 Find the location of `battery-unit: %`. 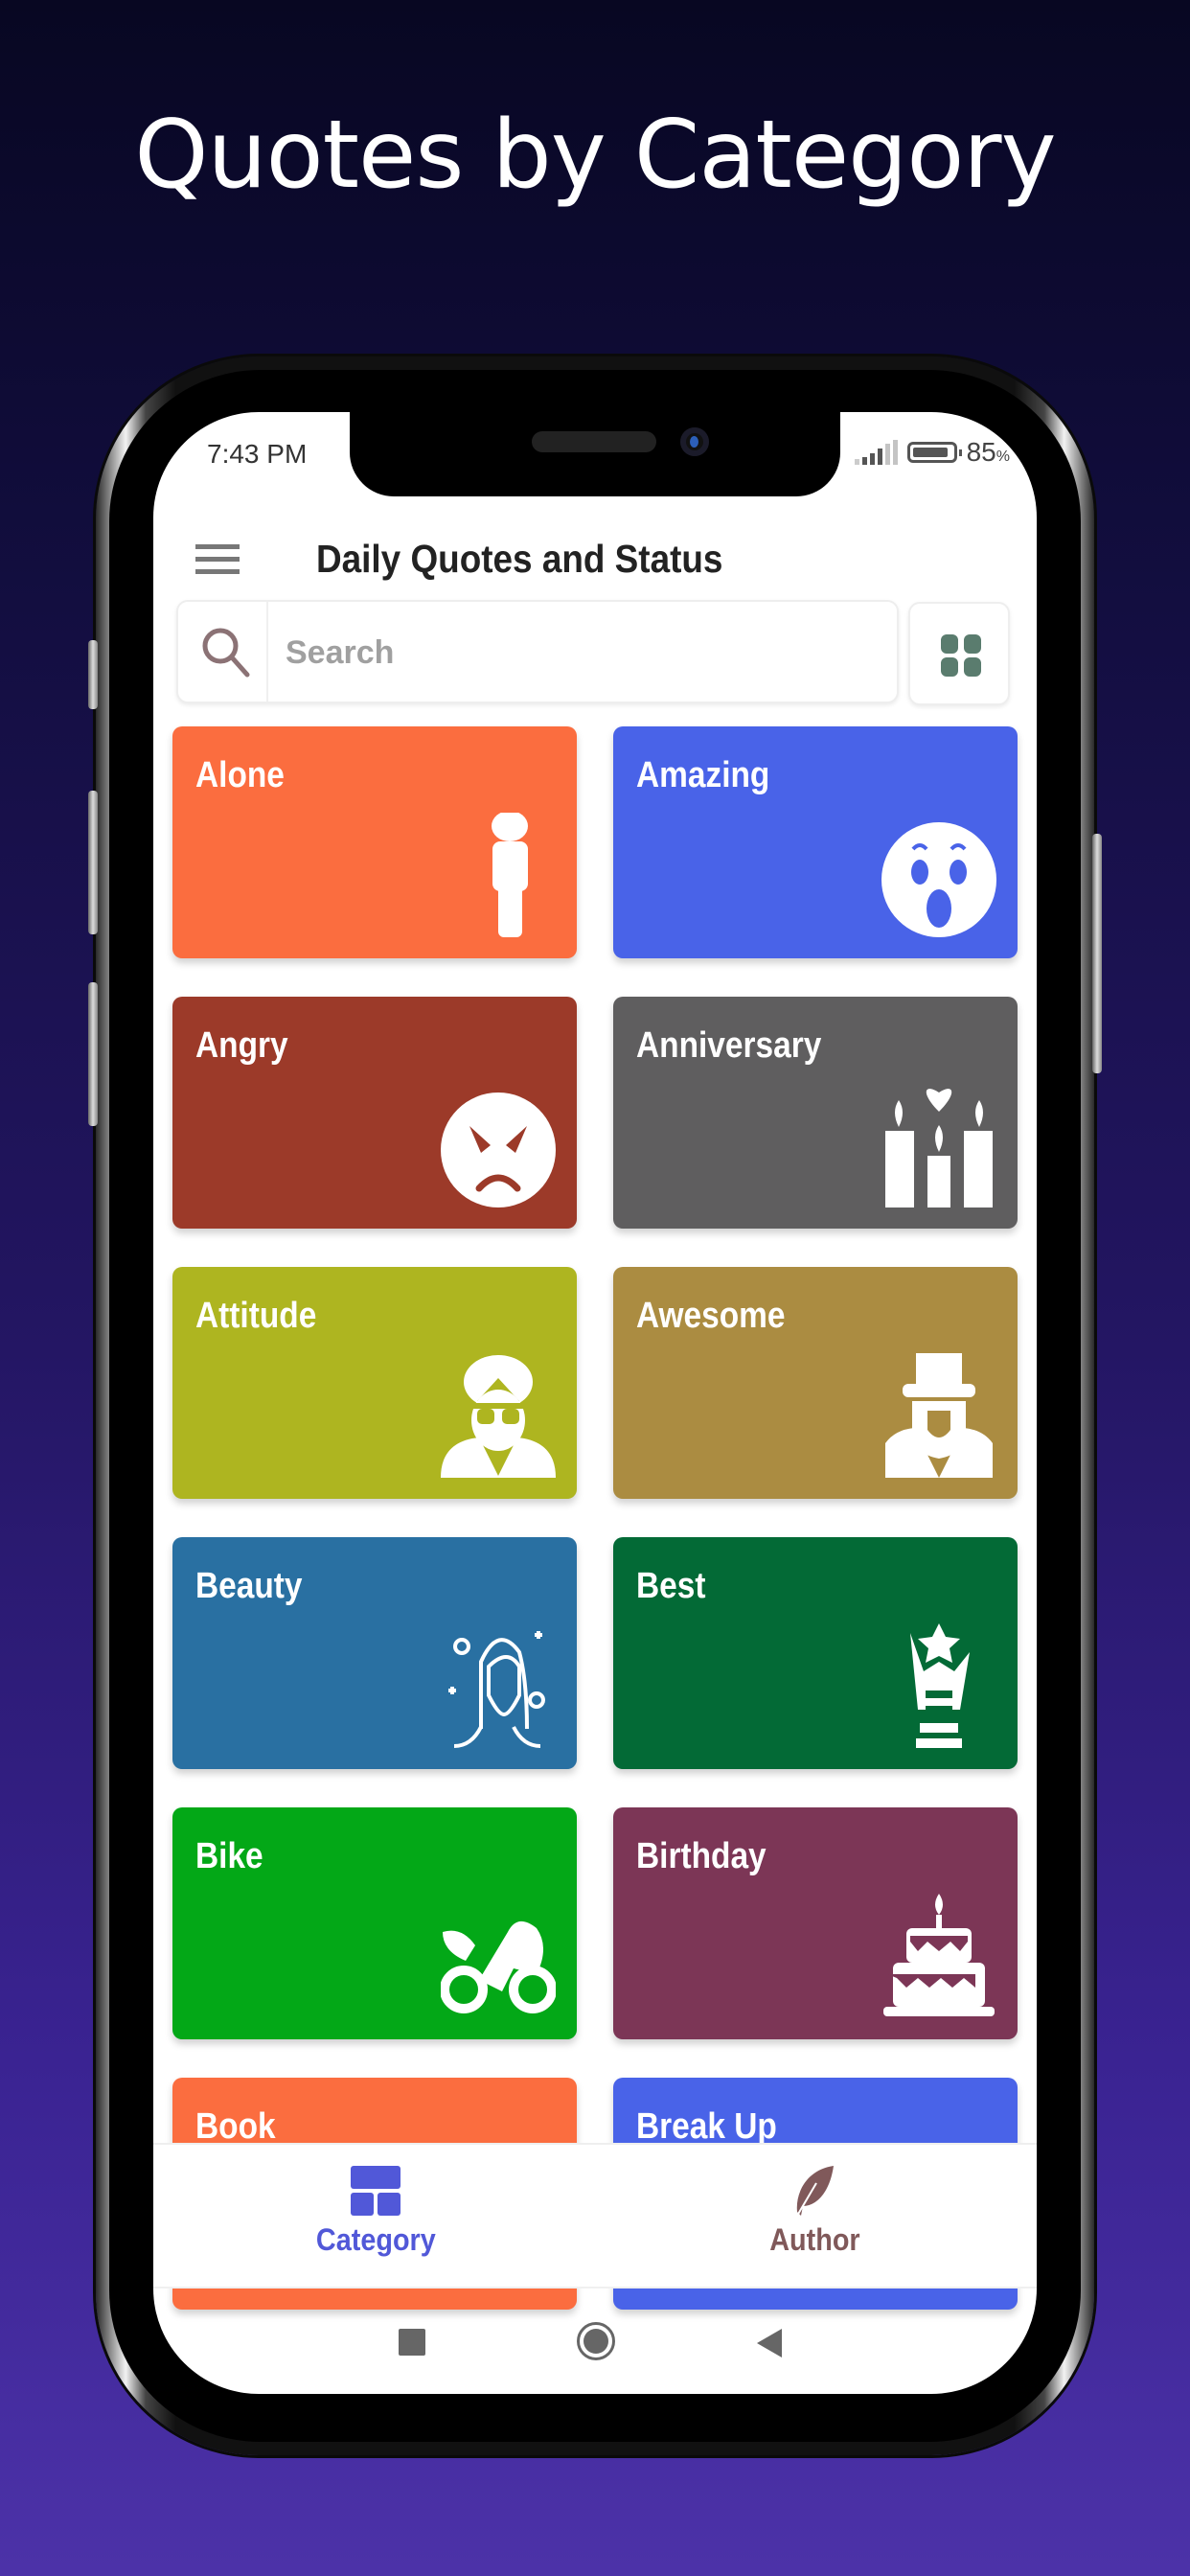

battery-unit: % is located at coordinates (1003, 456).